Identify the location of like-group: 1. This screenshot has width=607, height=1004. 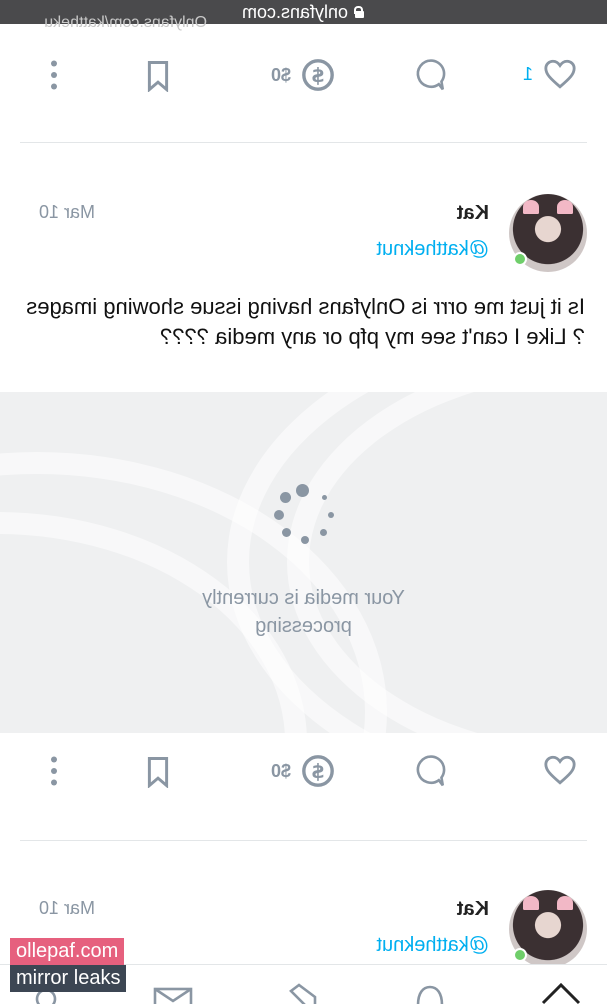
(550, 74).